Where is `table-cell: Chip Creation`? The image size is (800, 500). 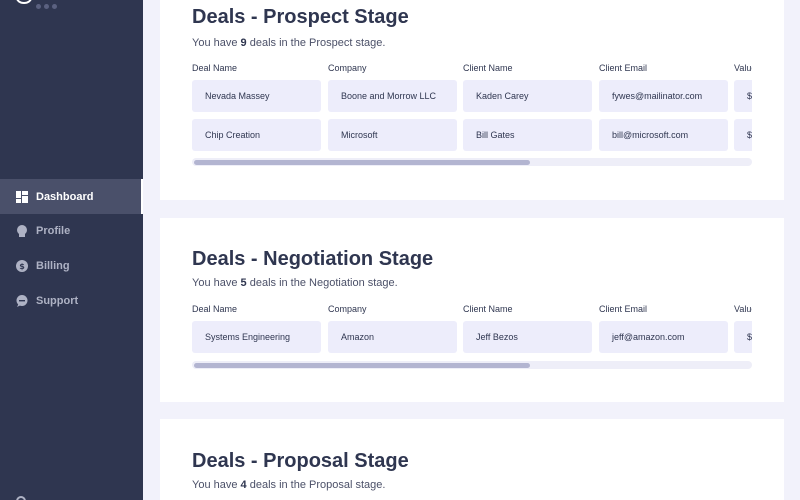
table-cell: Chip Creation is located at coordinates (256, 135).